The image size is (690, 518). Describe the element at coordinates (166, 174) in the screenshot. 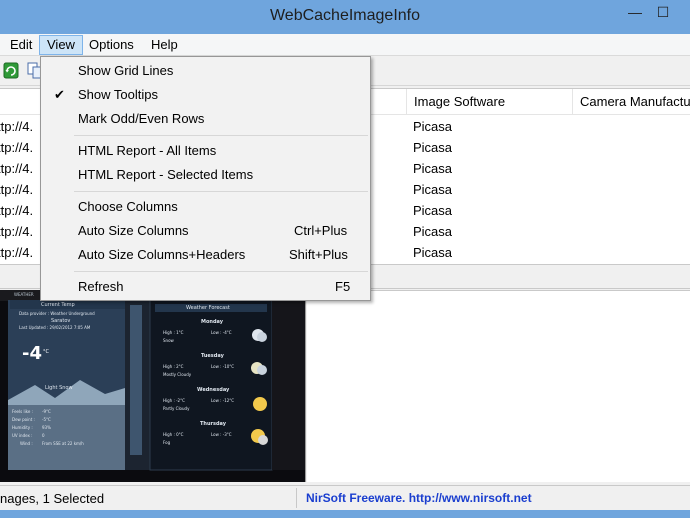

I see `menu-item-label: HTML Report - Selected Items` at that location.